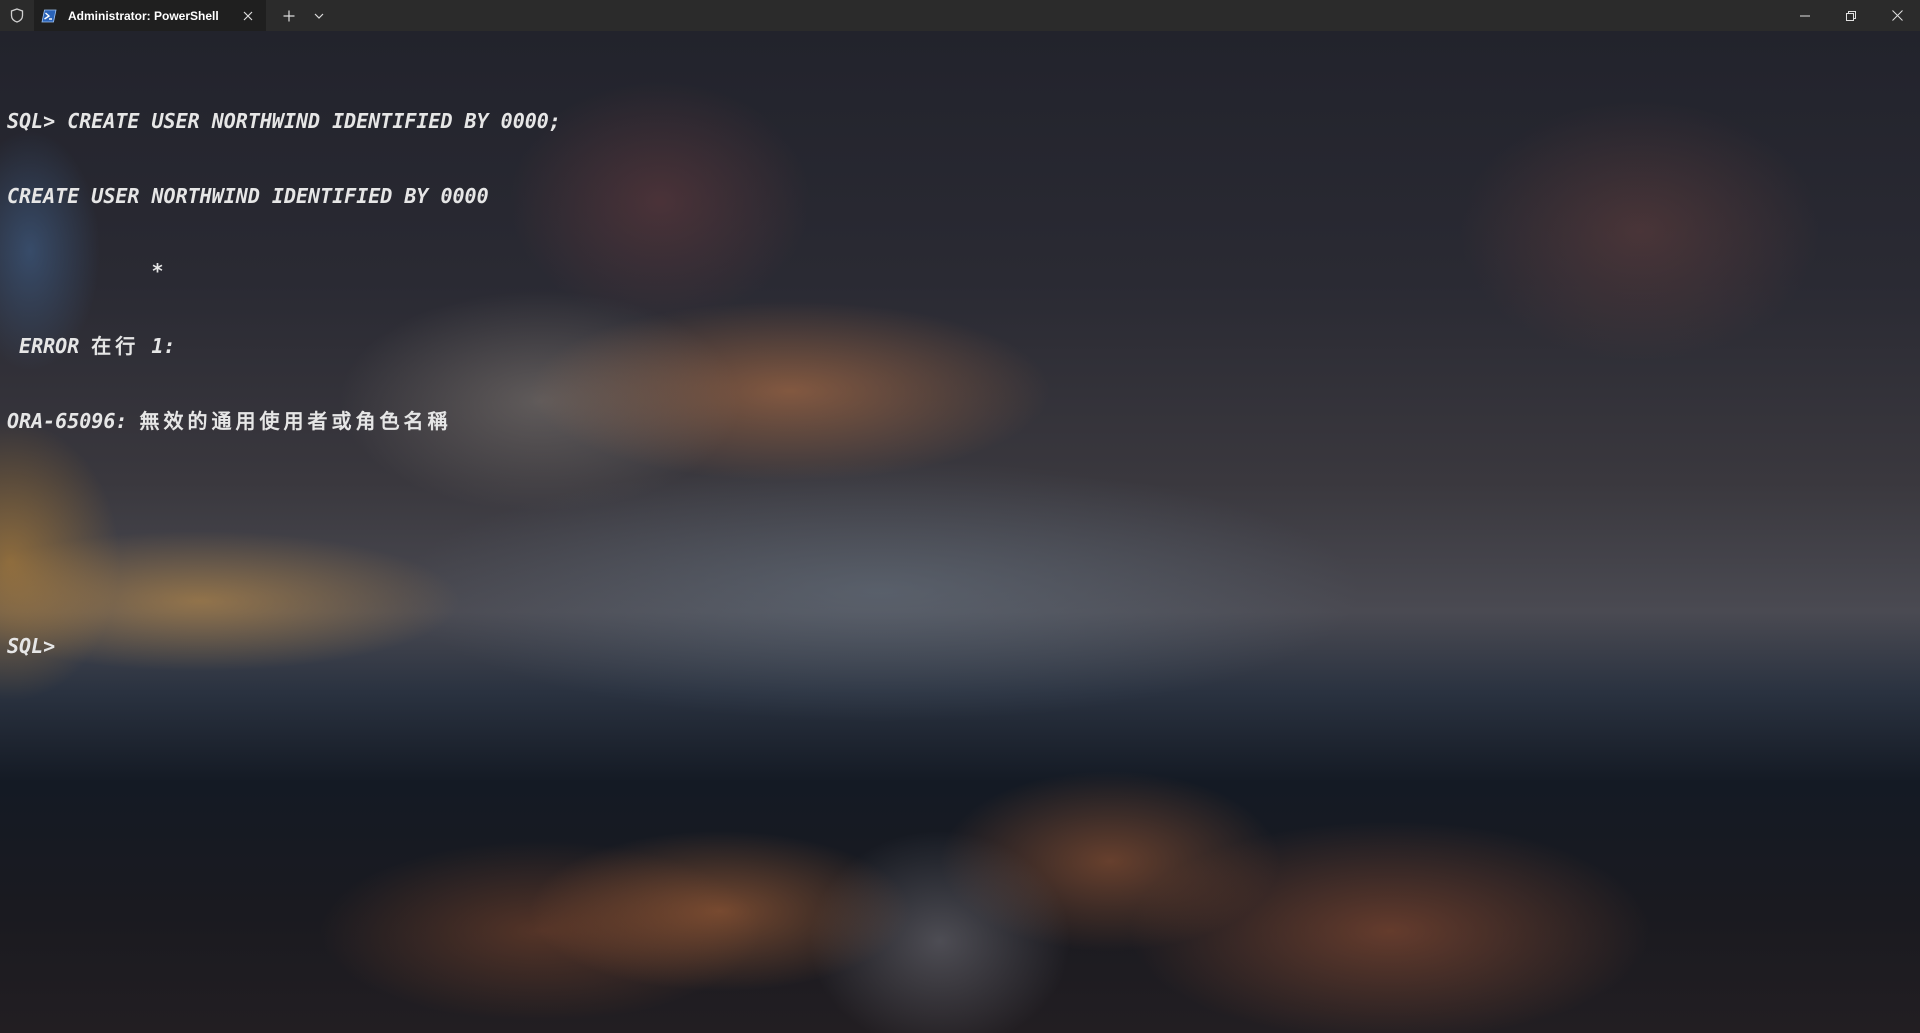 The image size is (1920, 1033). What do you see at coordinates (960, 15) in the screenshot?
I see `title-bar: Administrator: PowerShell` at bounding box center [960, 15].